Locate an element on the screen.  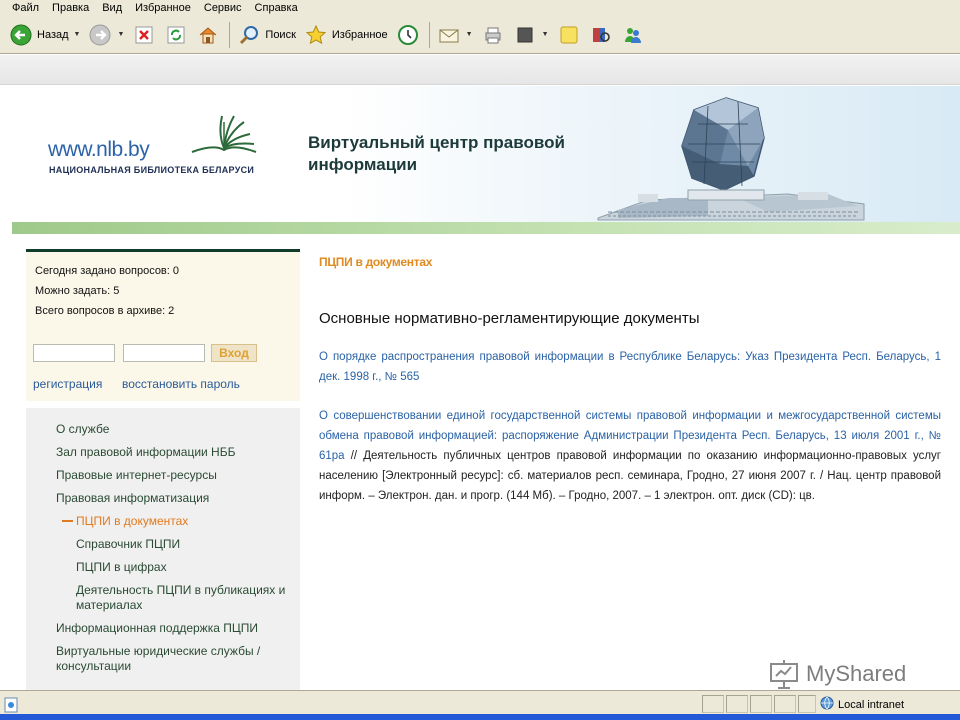
stop-button is located at coordinates (144, 35).